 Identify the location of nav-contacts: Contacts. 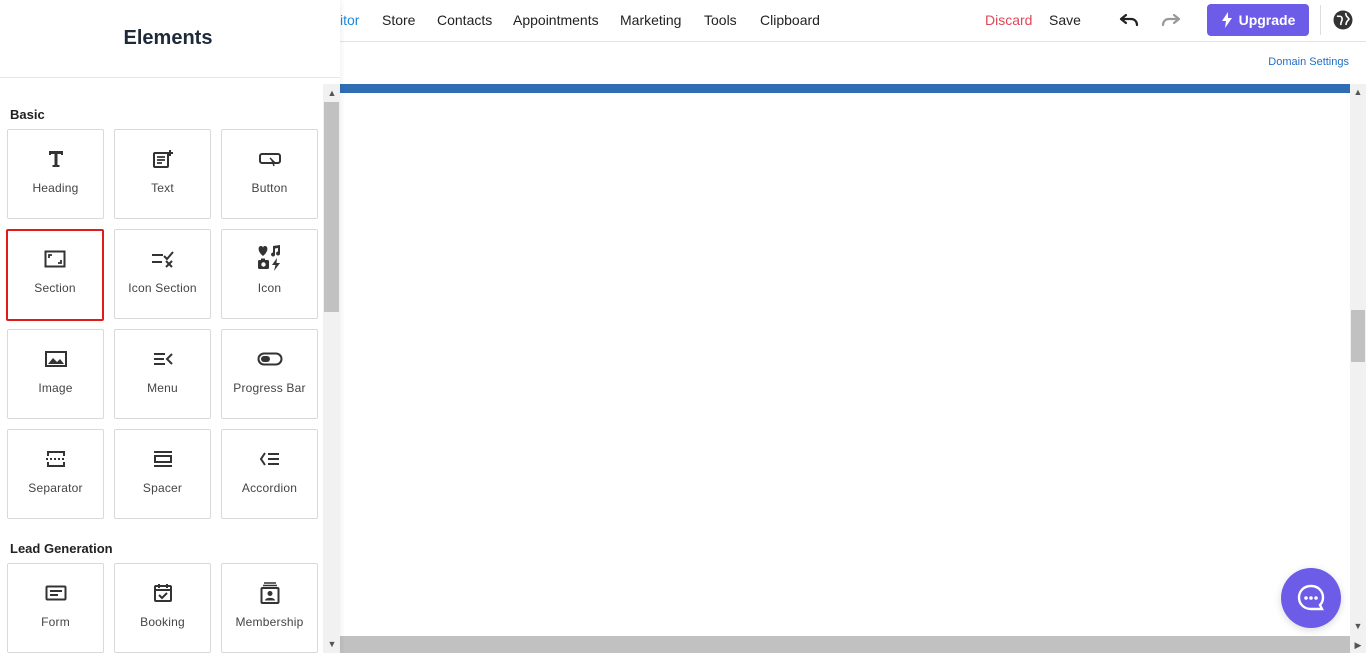
(464, 20).